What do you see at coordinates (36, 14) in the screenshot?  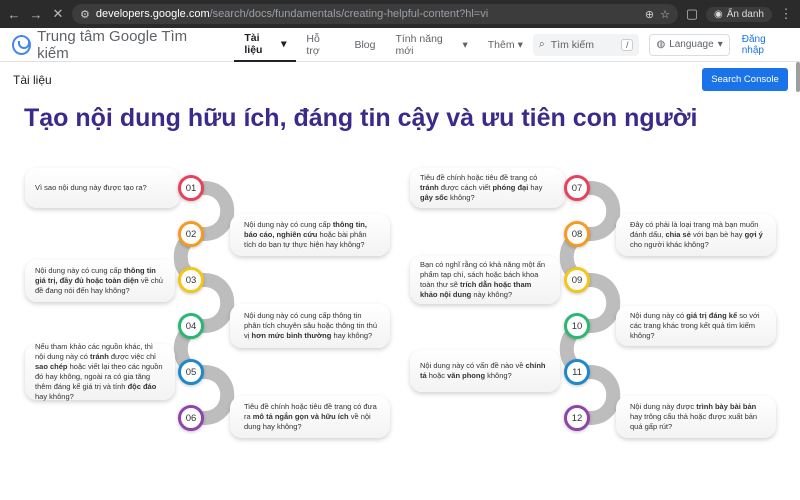 I see `forward-icon: →` at bounding box center [36, 14].